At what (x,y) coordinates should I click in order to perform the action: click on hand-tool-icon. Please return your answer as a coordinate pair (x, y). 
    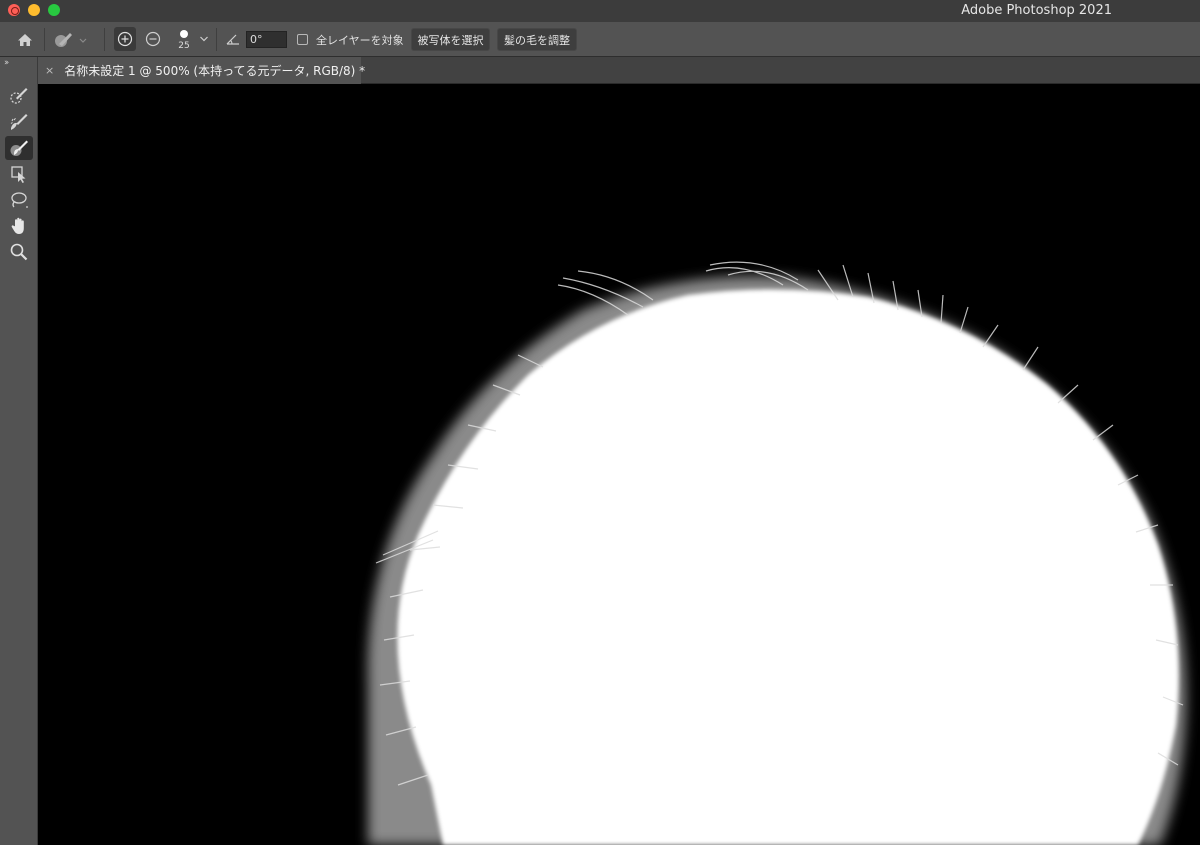
    Looking at the image, I should click on (17, 225).